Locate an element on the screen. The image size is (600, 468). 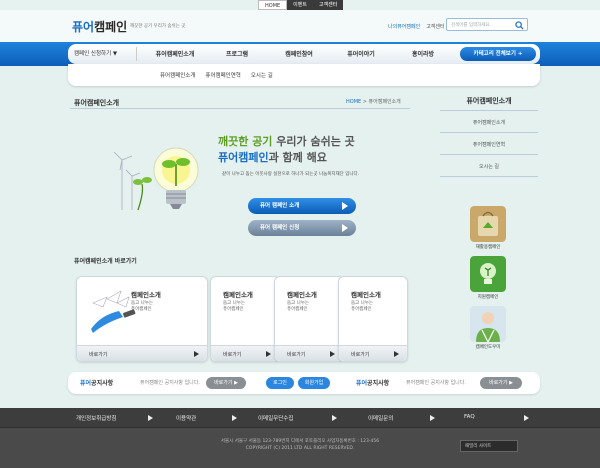
my-campaign-link: 나의퓨어캠페인 is located at coordinates (404, 26).